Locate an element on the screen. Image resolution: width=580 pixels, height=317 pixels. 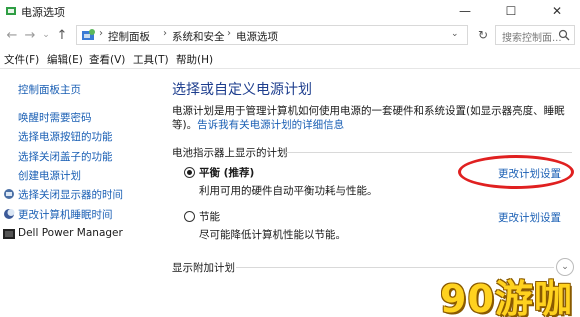
power-saver-plan-name: 节能 is located at coordinates (209, 216).